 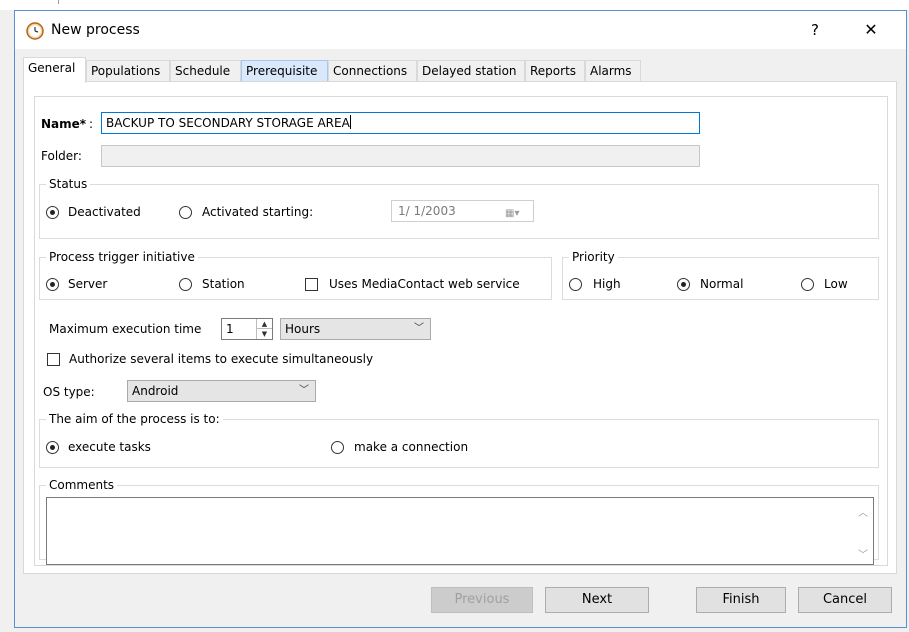 What do you see at coordinates (311, 284) in the screenshot?
I see `web-service-checkbox` at bounding box center [311, 284].